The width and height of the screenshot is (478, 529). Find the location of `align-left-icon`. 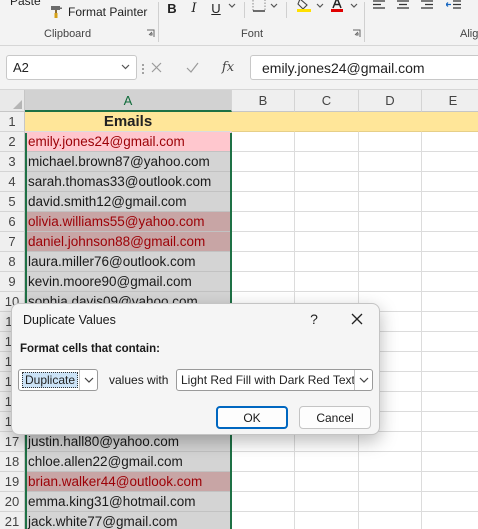

align-left-icon is located at coordinates (379, 5).